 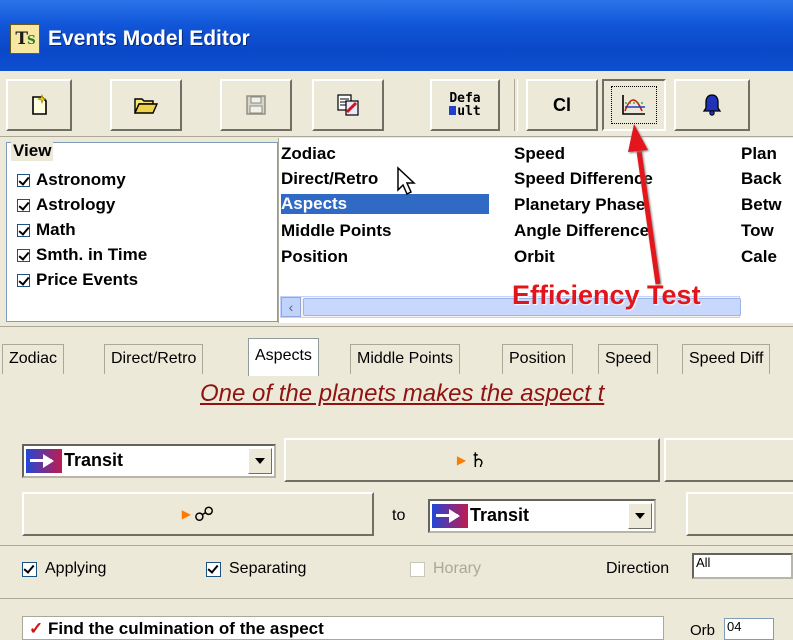 I want to click on direction-label: Direction, so click(x=638, y=568).